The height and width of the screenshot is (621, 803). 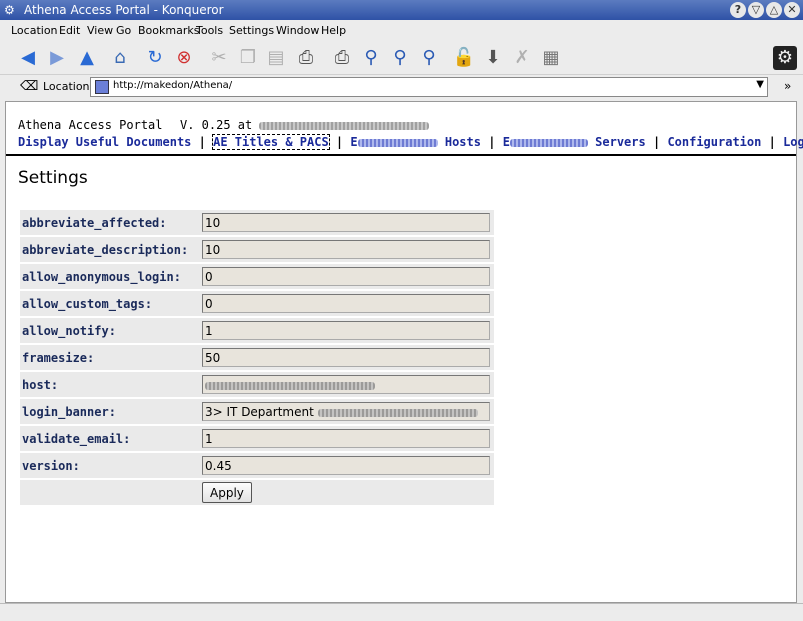 What do you see at coordinates (620, 142) in the screenshot?
I see `nav-servers-label: Servers` at bounding box center [620, 142].